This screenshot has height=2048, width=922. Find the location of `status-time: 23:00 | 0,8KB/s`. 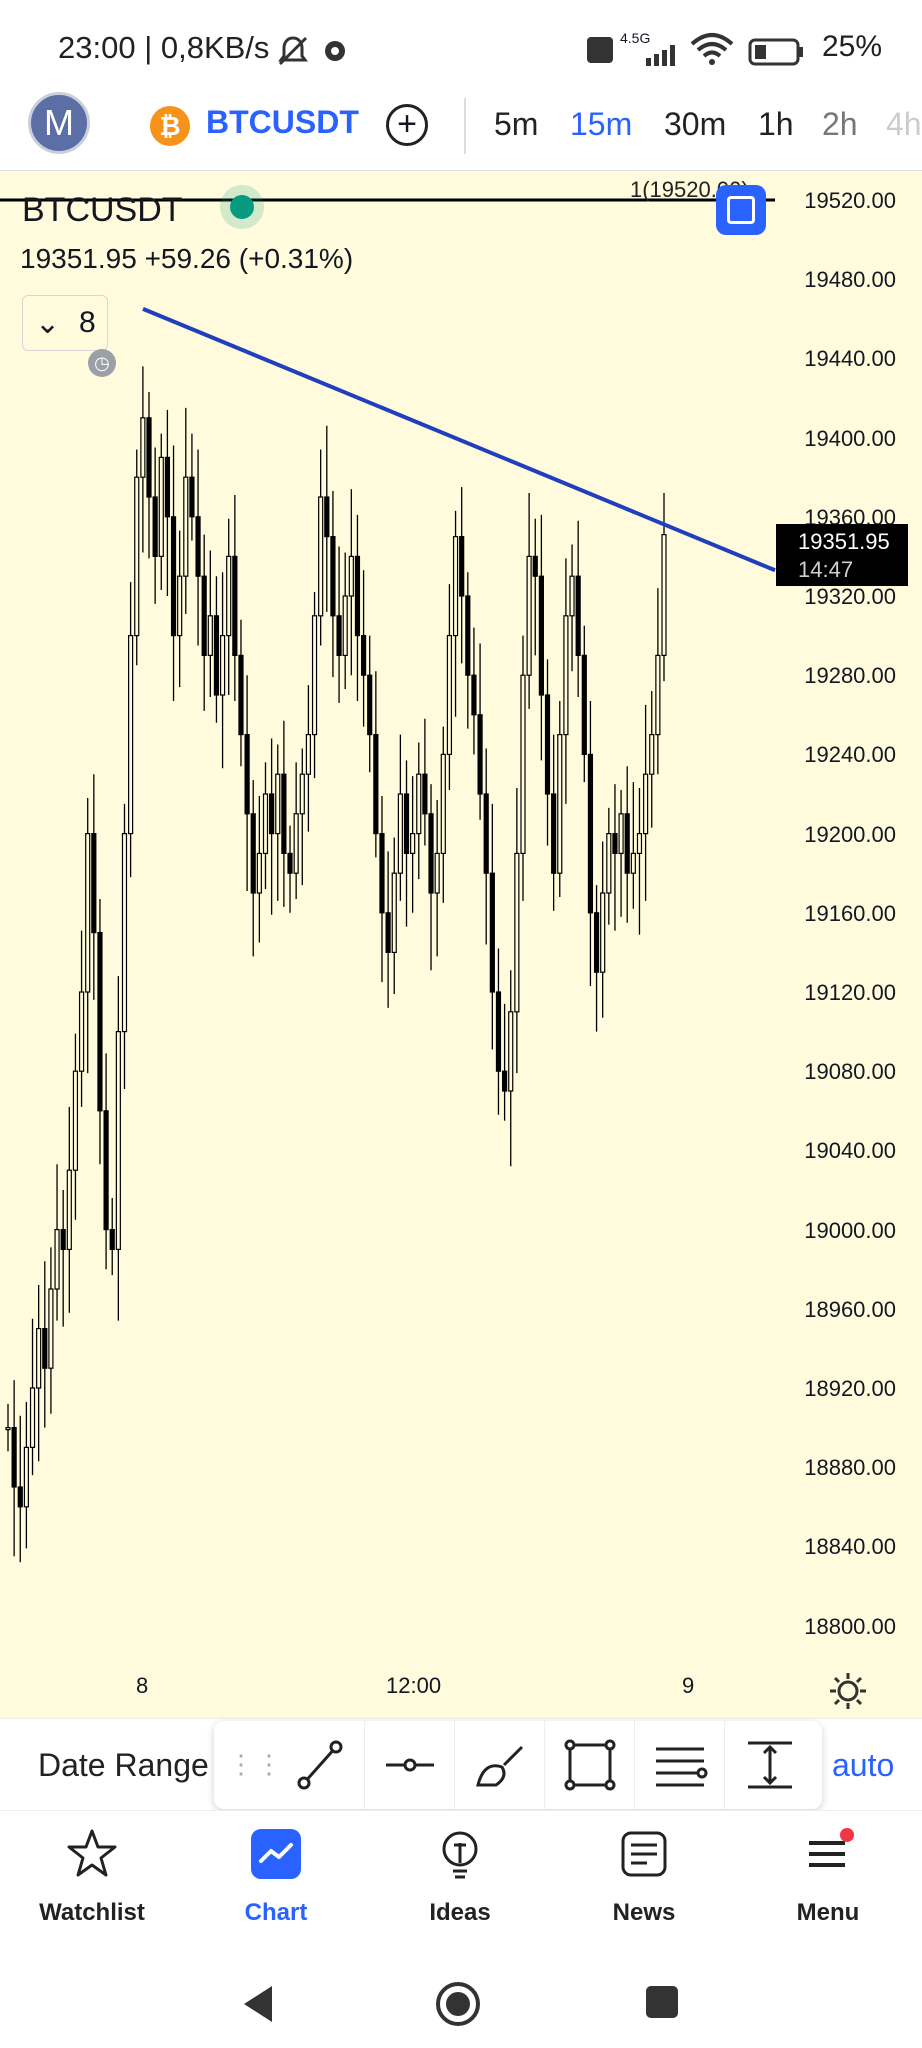

status-time: 23:00 | 0,8KB/s is located at coordinates (164, 47).